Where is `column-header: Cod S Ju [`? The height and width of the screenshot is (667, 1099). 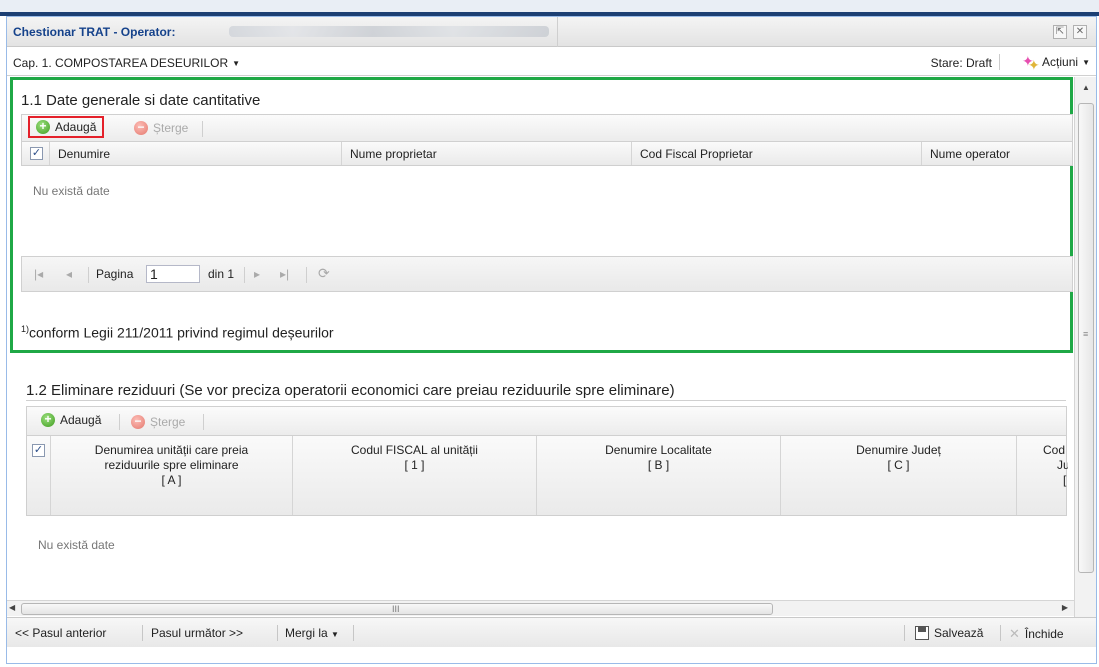 column-header: Cod S Ju [ is located at coordinates (1042, 475).